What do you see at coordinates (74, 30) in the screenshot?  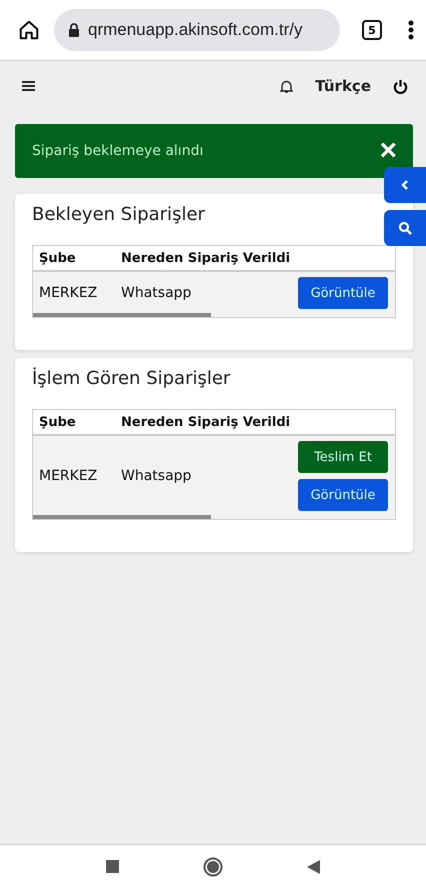 I see `lock-icon` at bounding box center [74, 30].